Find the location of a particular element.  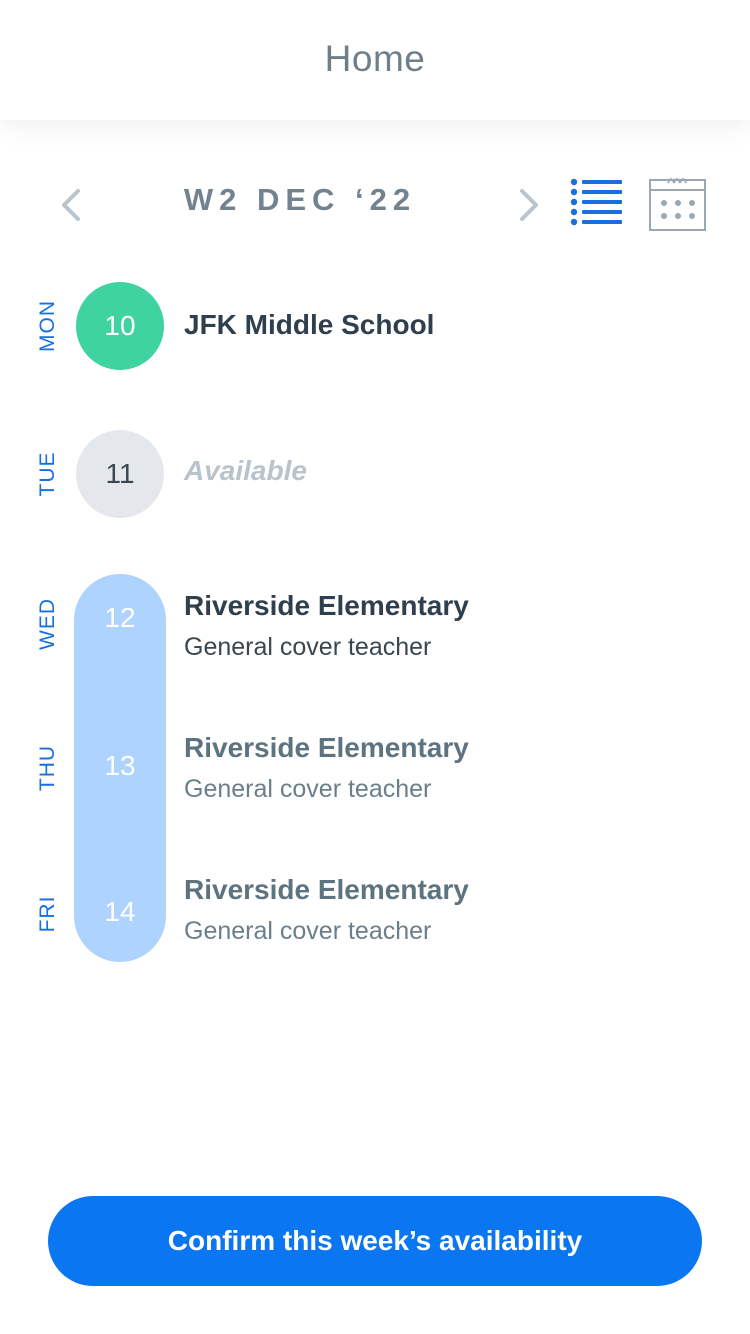

calendar-view-toggle is located at coordinates (678, 203).